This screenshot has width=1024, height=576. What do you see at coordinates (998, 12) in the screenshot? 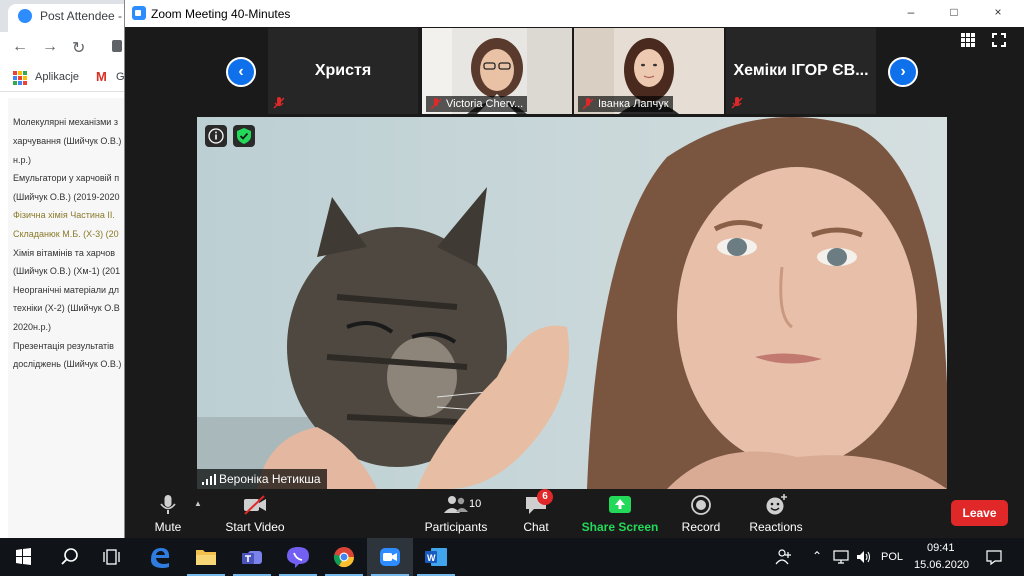
I see `close-button: ×` at bounding box center [998, 12].